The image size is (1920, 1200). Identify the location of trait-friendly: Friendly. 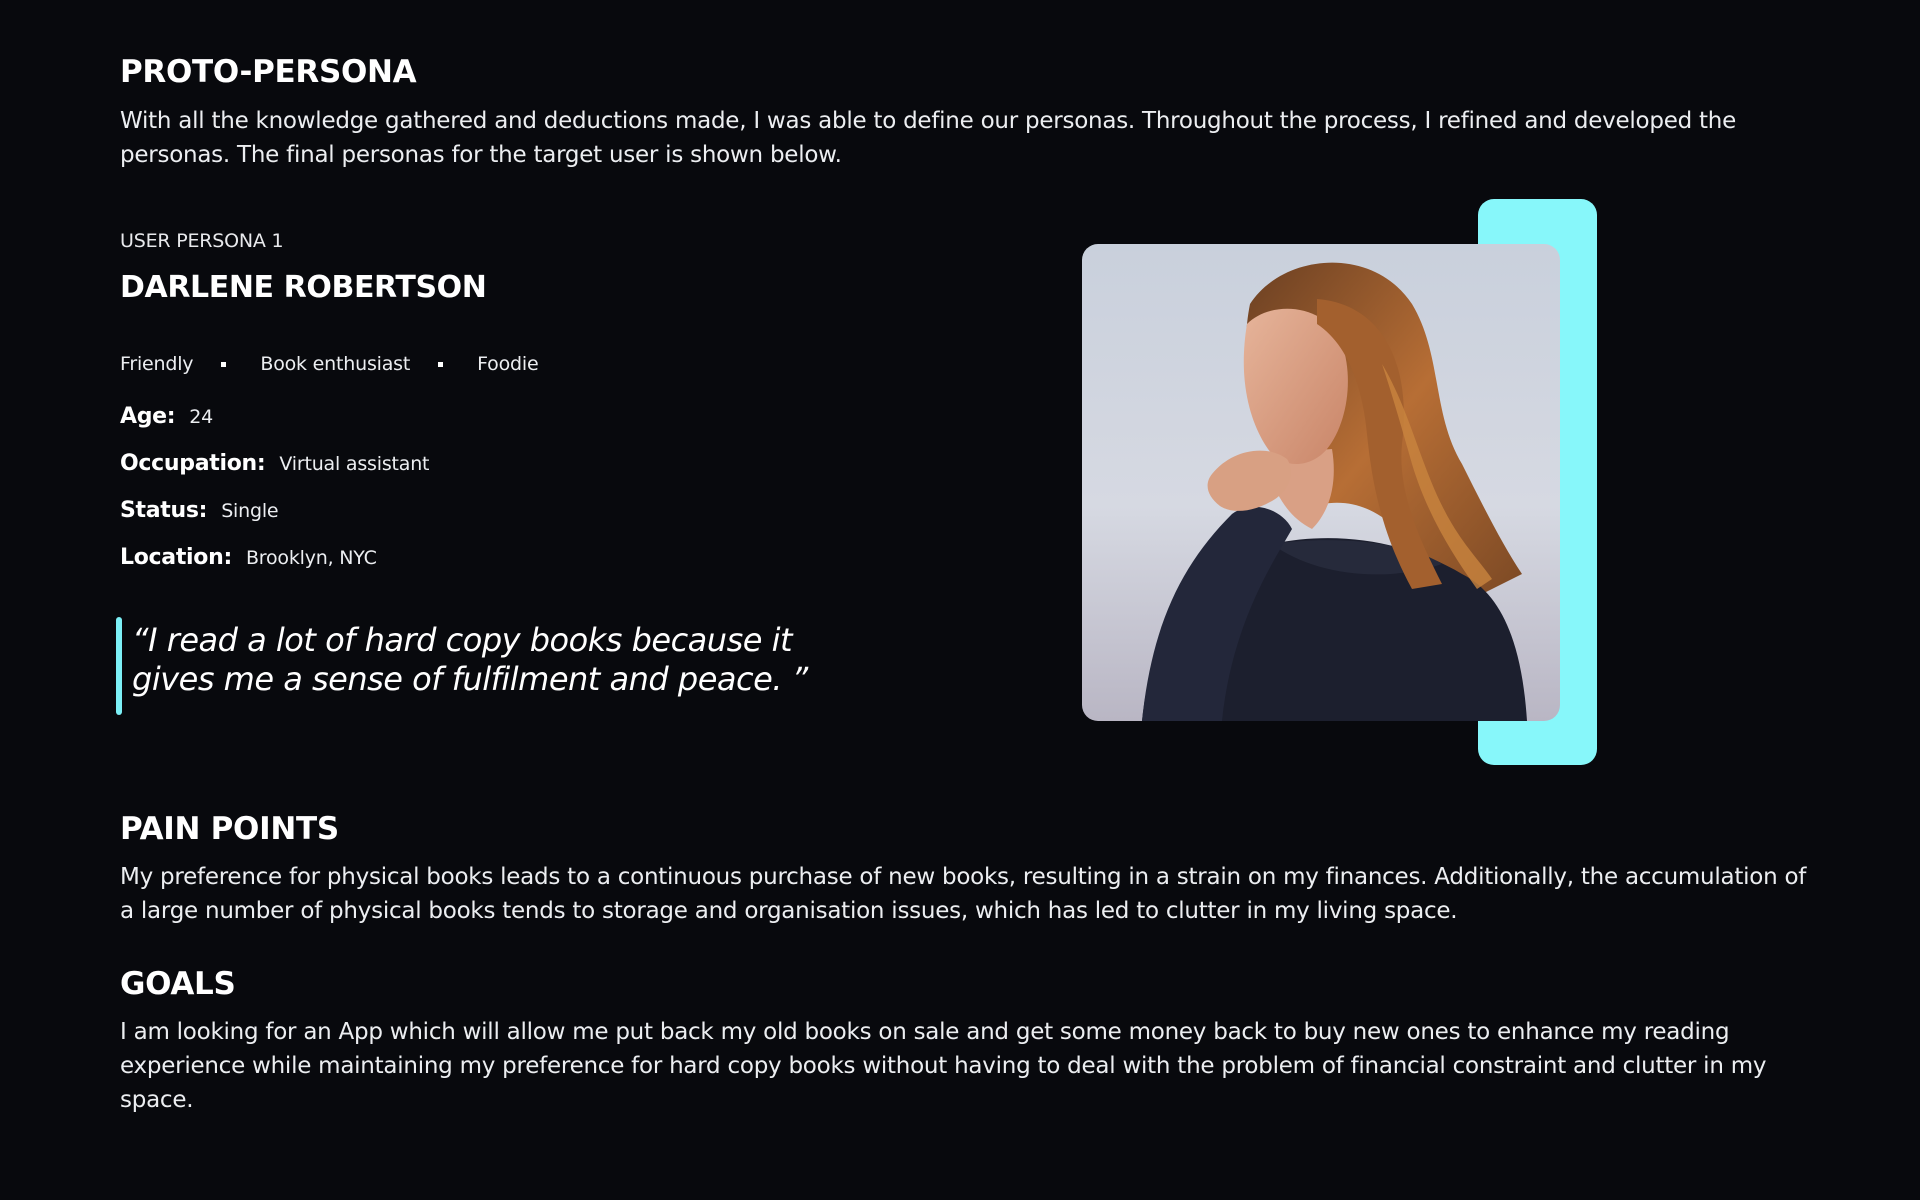
(157, 364).